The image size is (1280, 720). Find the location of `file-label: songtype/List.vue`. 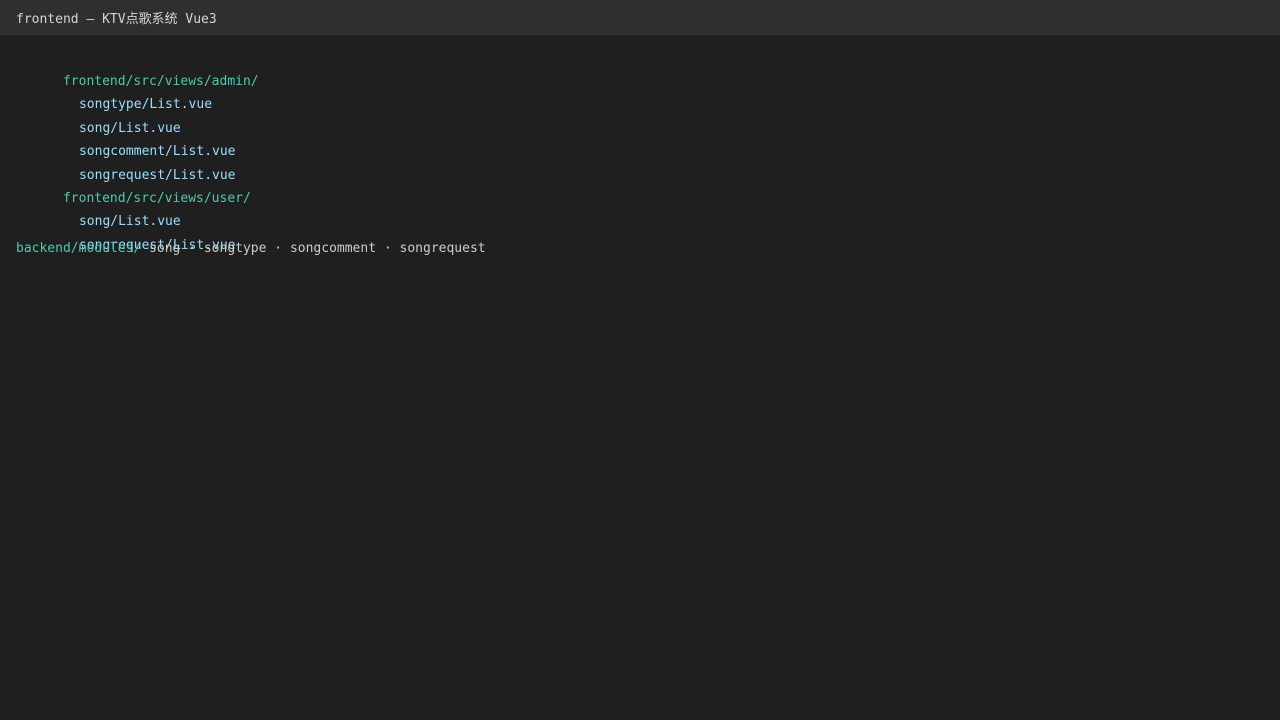

file-label: songtype/List.vue is located at coordinates (145, 105).